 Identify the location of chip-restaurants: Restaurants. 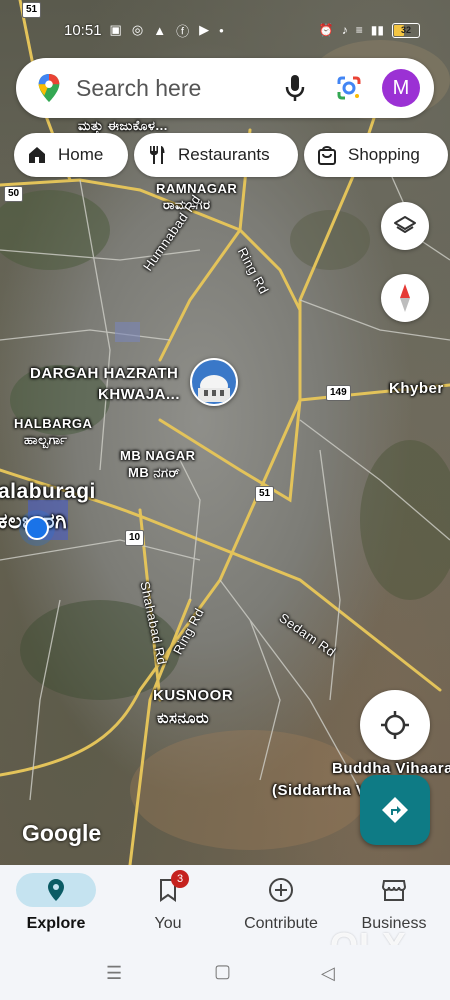
(216, 155).